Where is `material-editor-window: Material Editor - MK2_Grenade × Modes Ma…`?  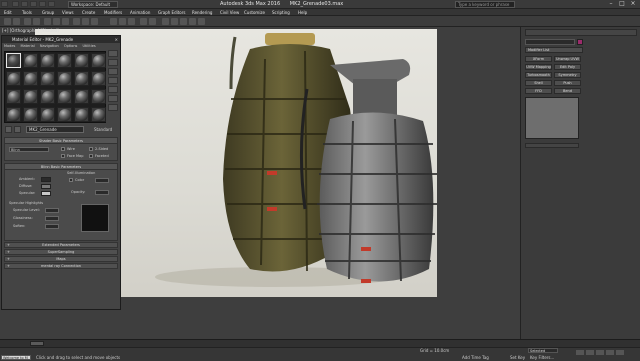 material-editor-window: Material Editor - MK2_Grenade × Modes Ma… is located at coordinates (61, 172).